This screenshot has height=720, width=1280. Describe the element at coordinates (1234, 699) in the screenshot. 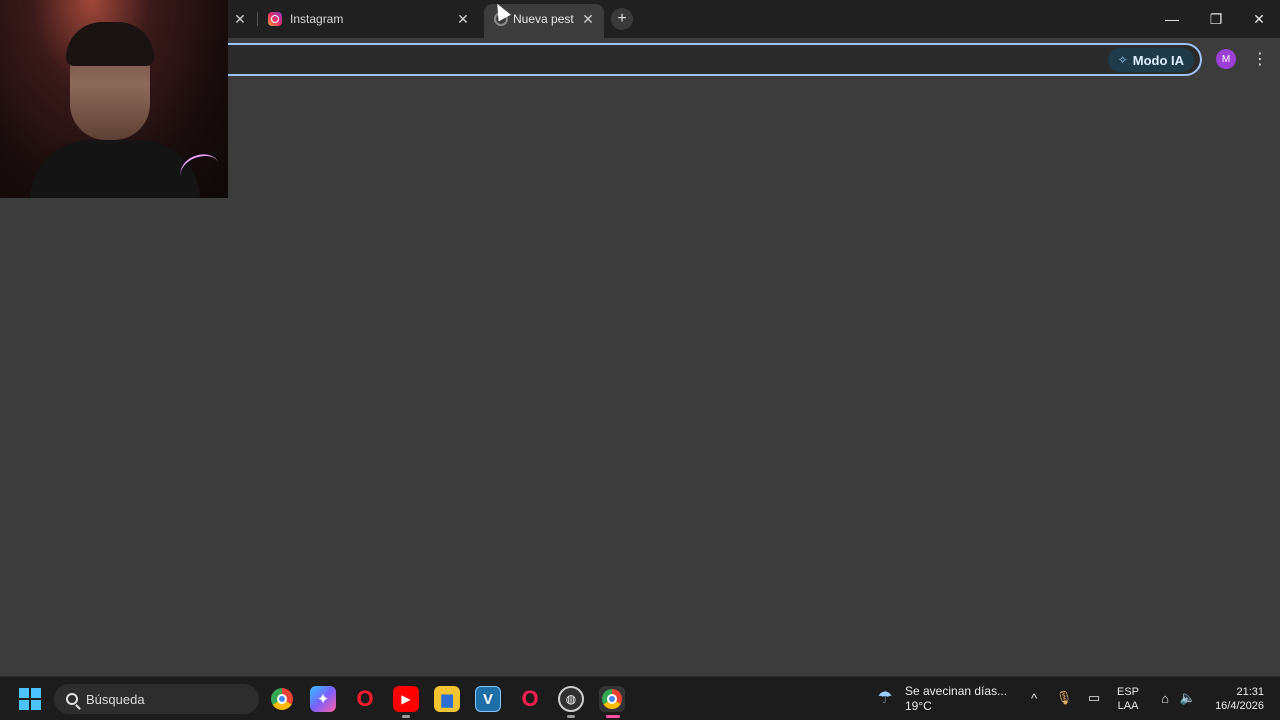

I see `clock: 21:31 16/4/2026` at that location.